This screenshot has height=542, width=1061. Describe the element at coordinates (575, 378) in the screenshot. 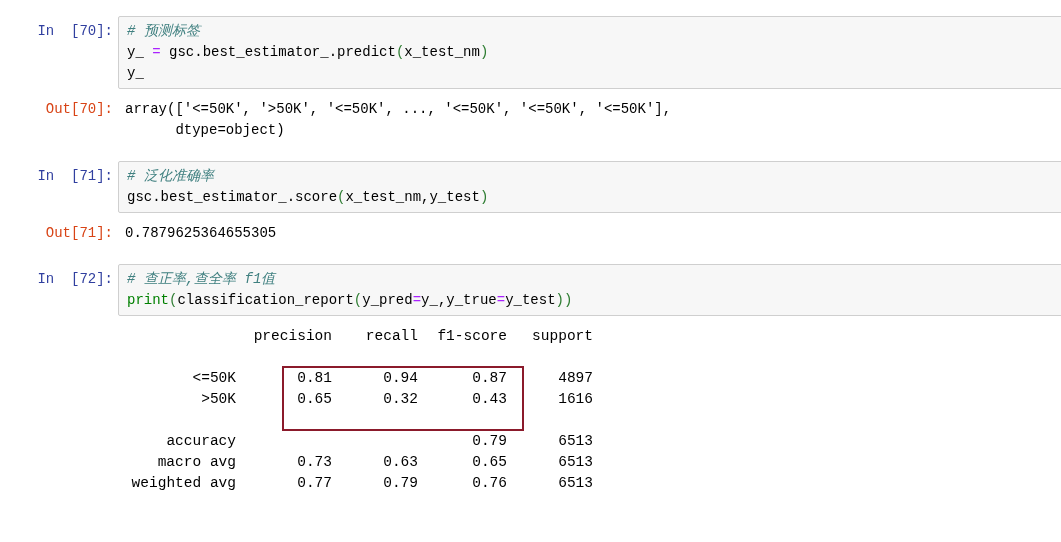

I see `table-cell-text: 4897` at that location.